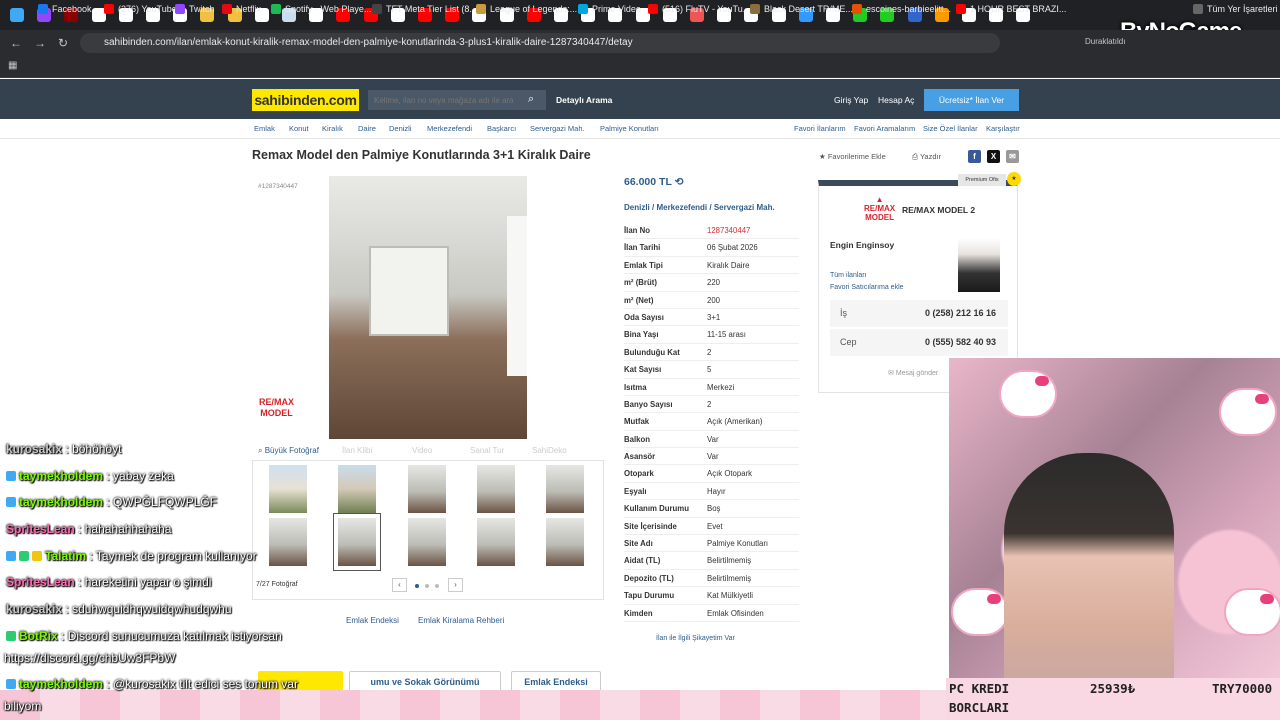 This screenshot has width=1280, height=720. Describe the element at coordinates (549, 450) in the screenshot. I see `tab-sahideko: SahiDeko` at that location.